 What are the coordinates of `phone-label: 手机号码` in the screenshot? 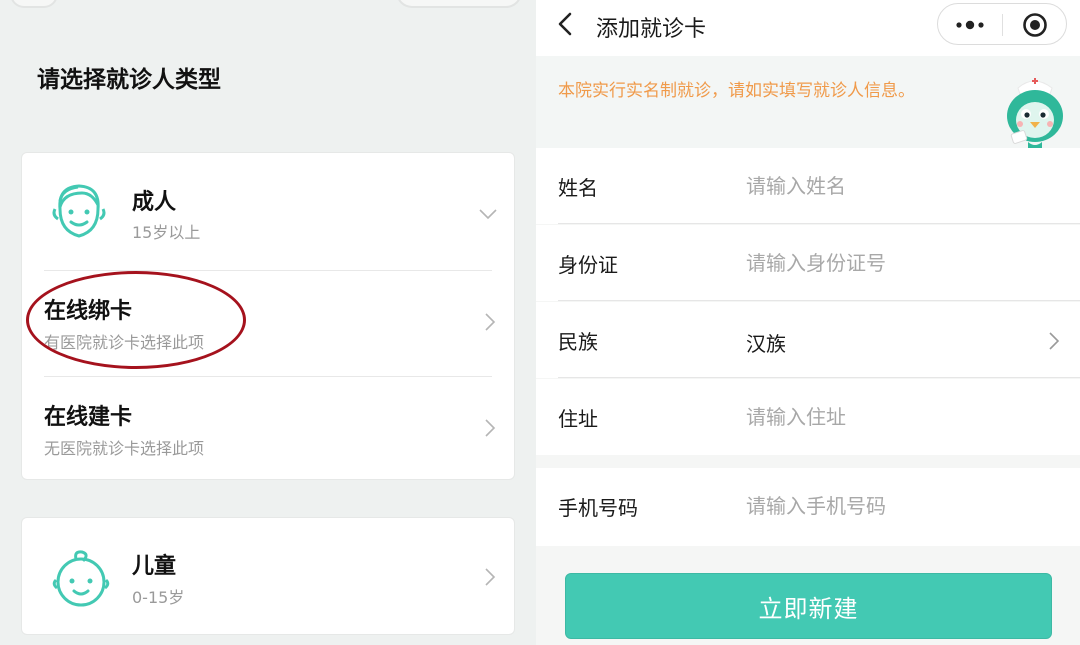 It's located at (598, 508).